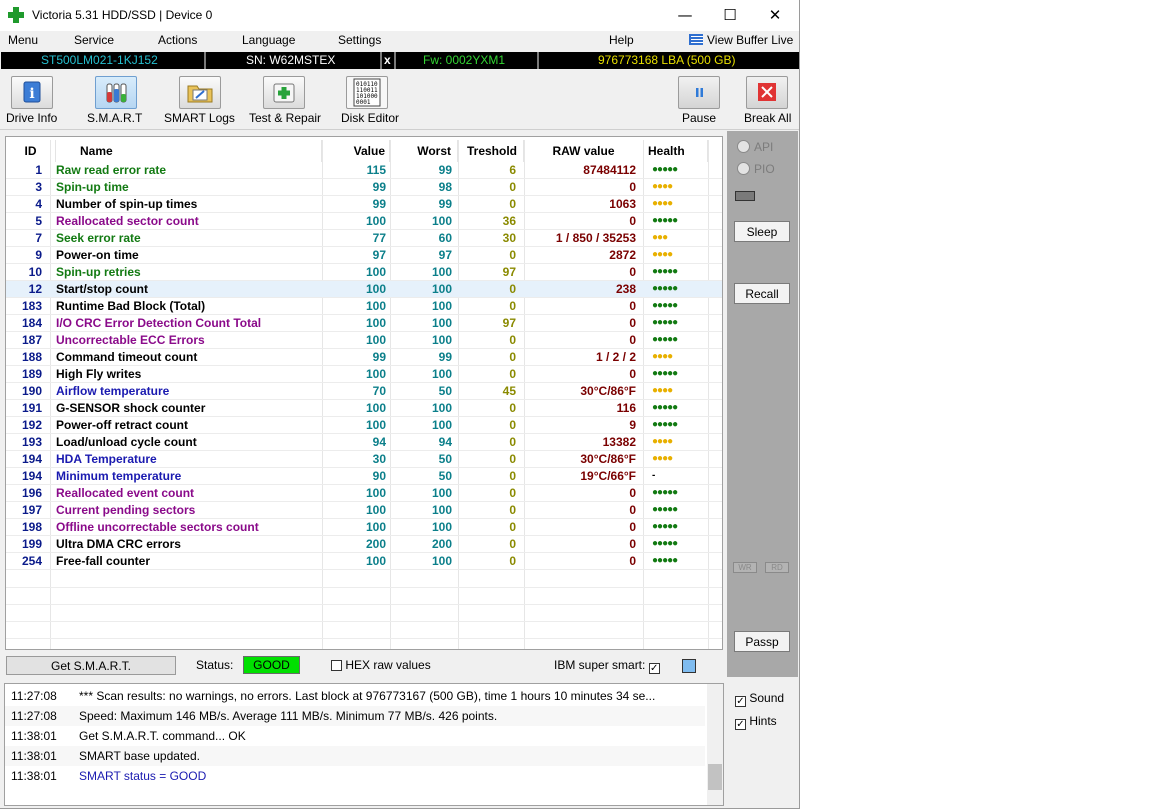 This screenshot has width=1152, height=809. What do you see at coordinates (364, 289) in the screenshot?
I see `table-row: 12 Start/stop count 100 100 0 238 ●●●●●` at bounding box center [364, 289].